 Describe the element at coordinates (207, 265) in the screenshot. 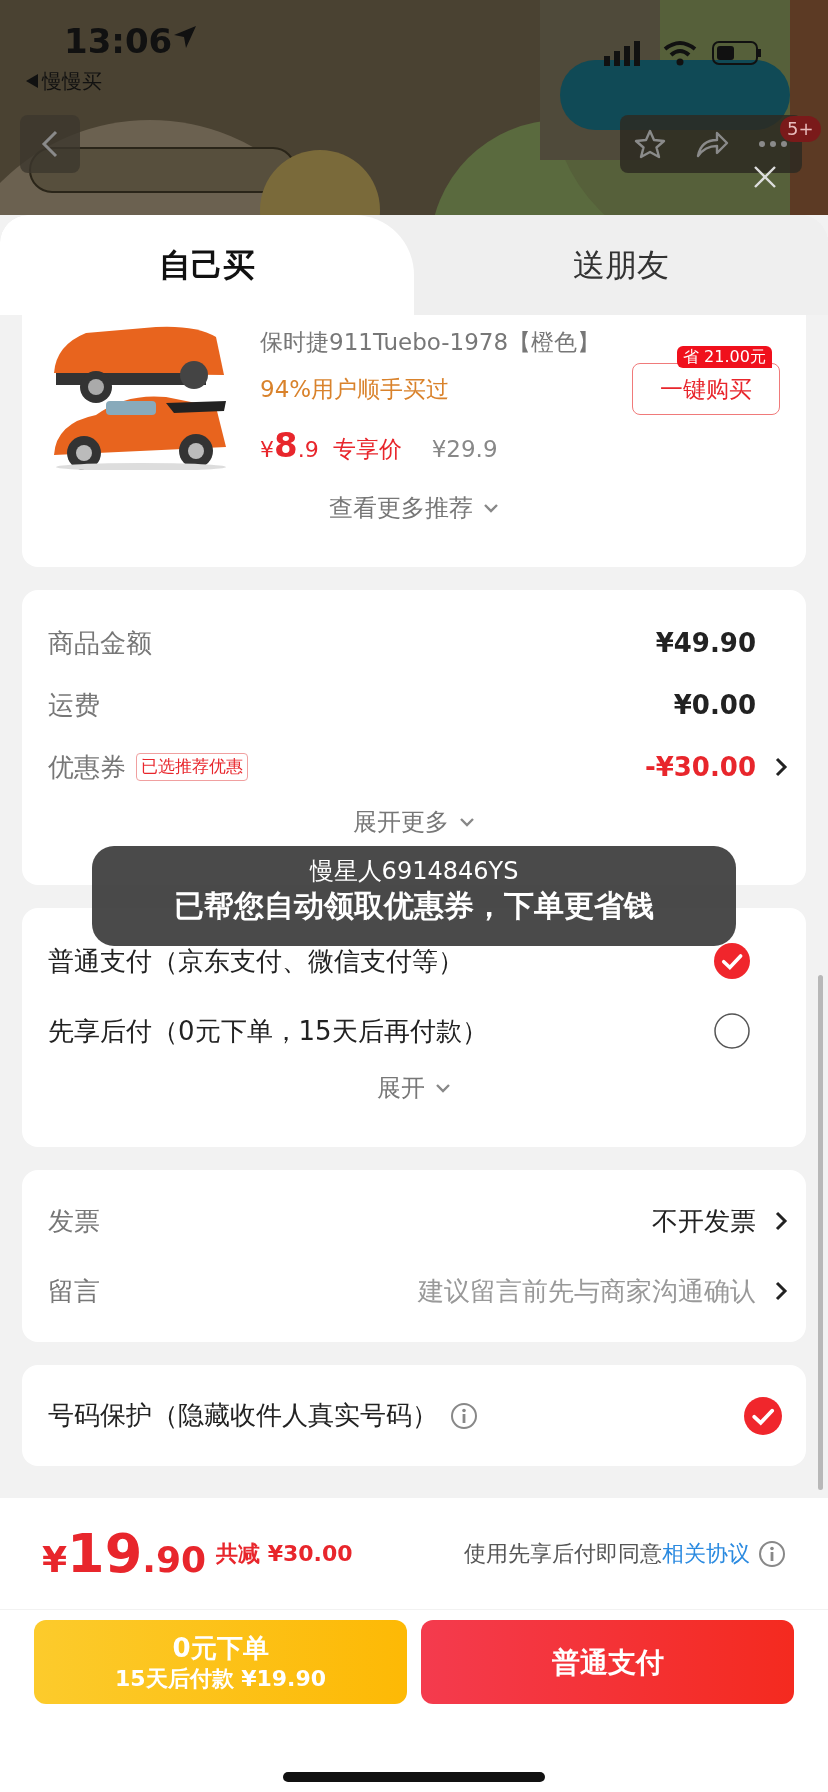

I see `tab: 自己买` at that location.